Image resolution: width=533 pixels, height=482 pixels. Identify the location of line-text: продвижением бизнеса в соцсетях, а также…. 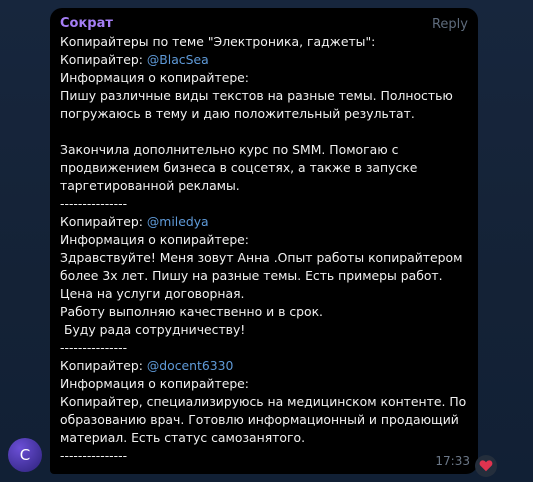
(239, 167).